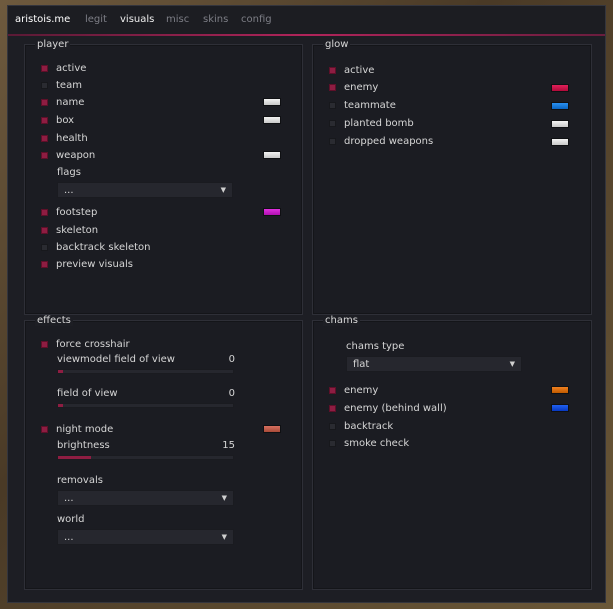 This screenshot has height=609, width=613. What do you see at coordinates (145, 405) in the screenshot?
I see `fov-slider` at bounding box center [145, 405].